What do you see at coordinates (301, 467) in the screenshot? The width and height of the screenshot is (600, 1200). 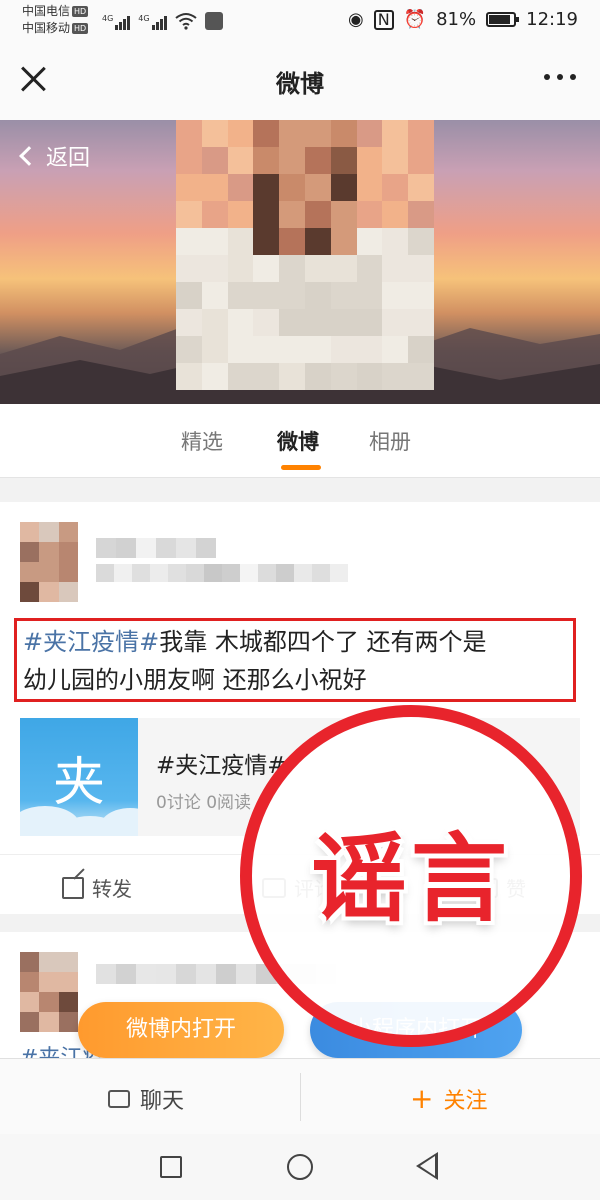 I see `active-tab-indicator` at bounding box center [301, 467].